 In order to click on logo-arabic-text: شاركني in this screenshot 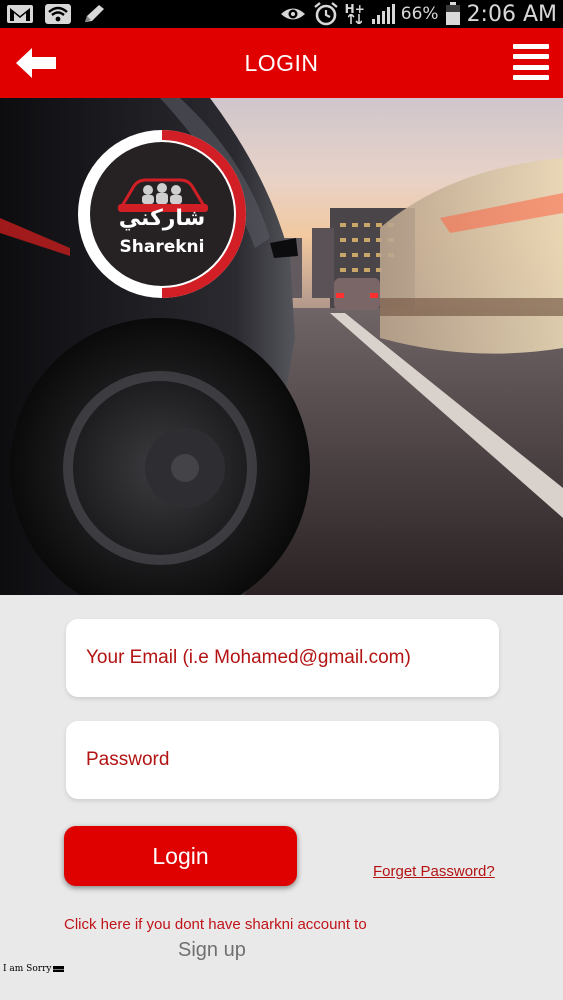, I will do `click(162, 218)`.